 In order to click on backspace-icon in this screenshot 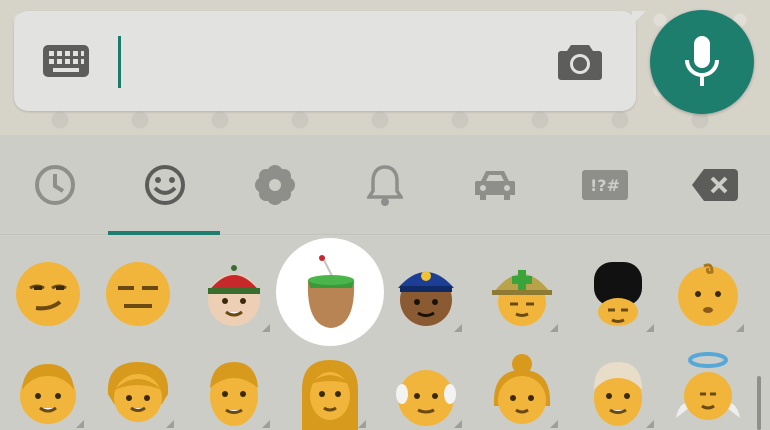, I will do `click(715, 185)`.